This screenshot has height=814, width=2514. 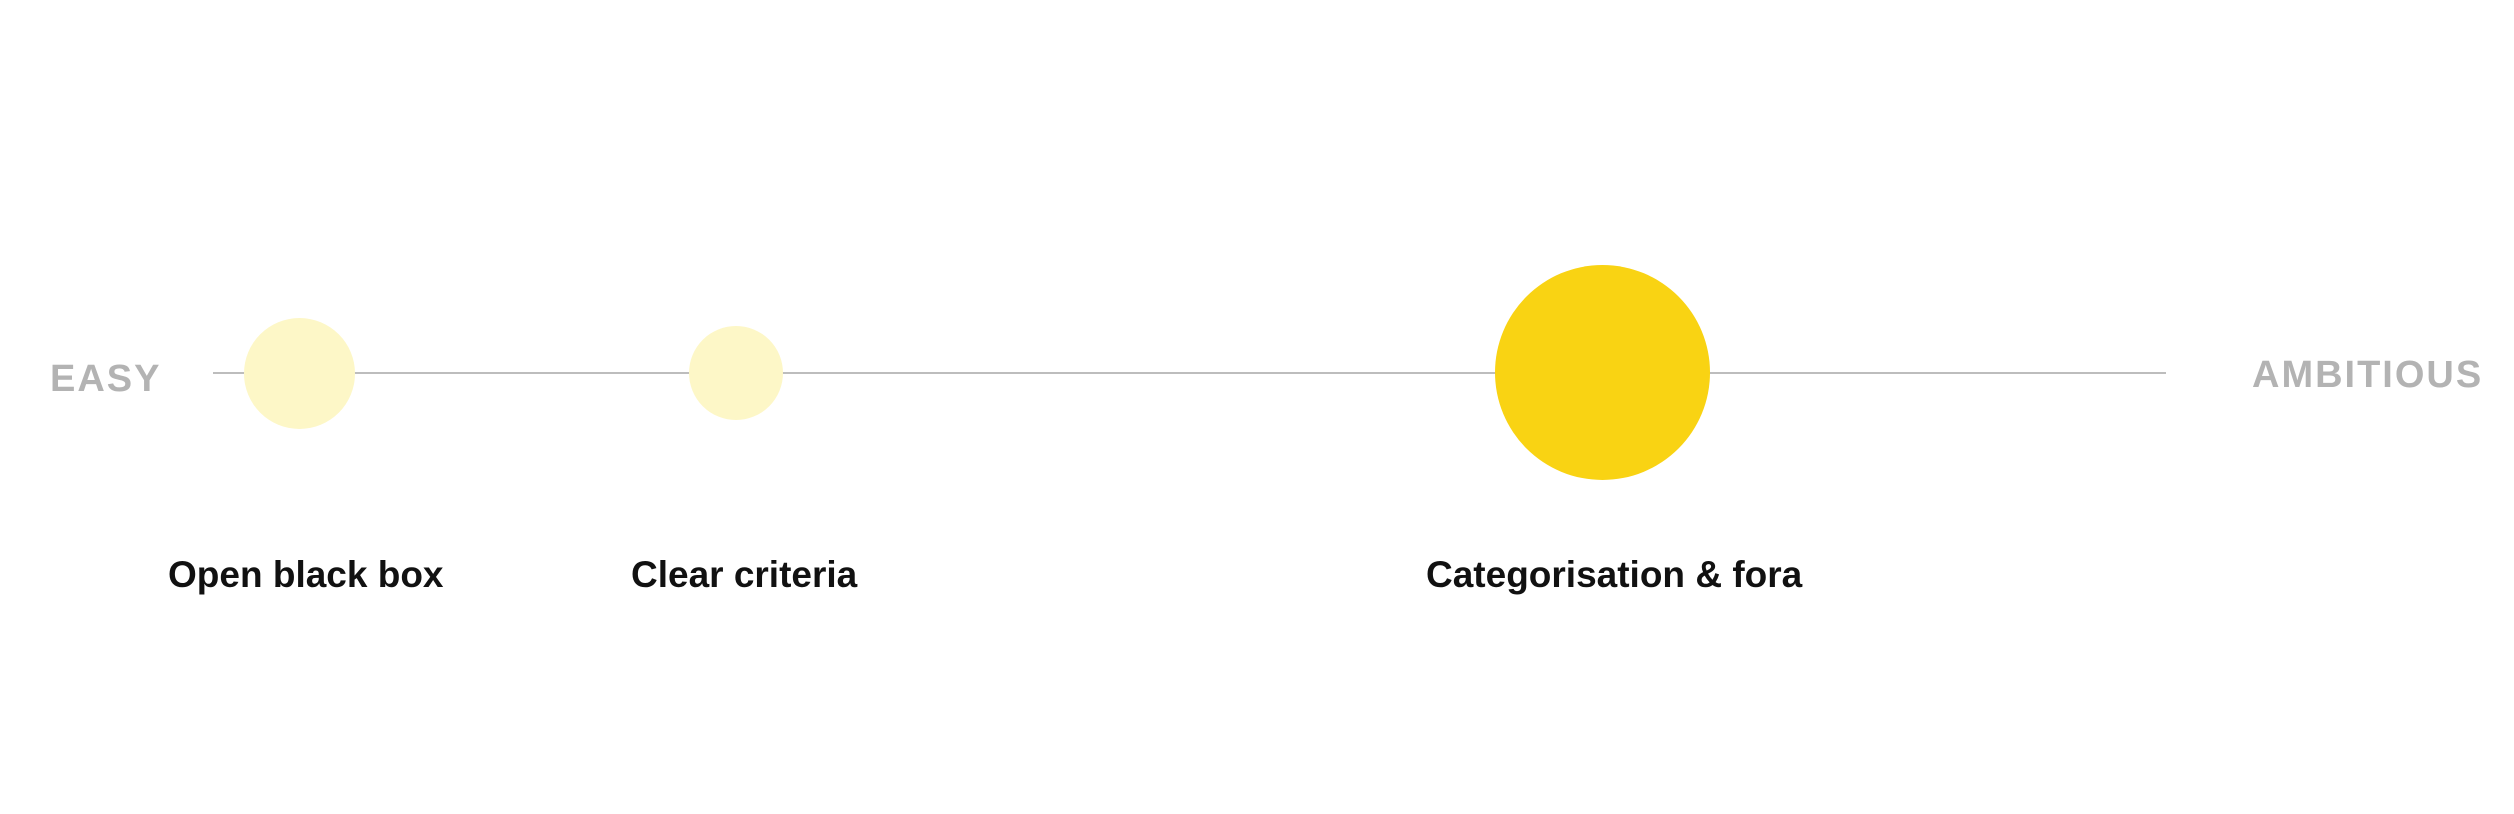 What do you see at coordinates (1189, 373) in the screenshot?
I see `scale-axis-line` at bounding box center [1189, 373].